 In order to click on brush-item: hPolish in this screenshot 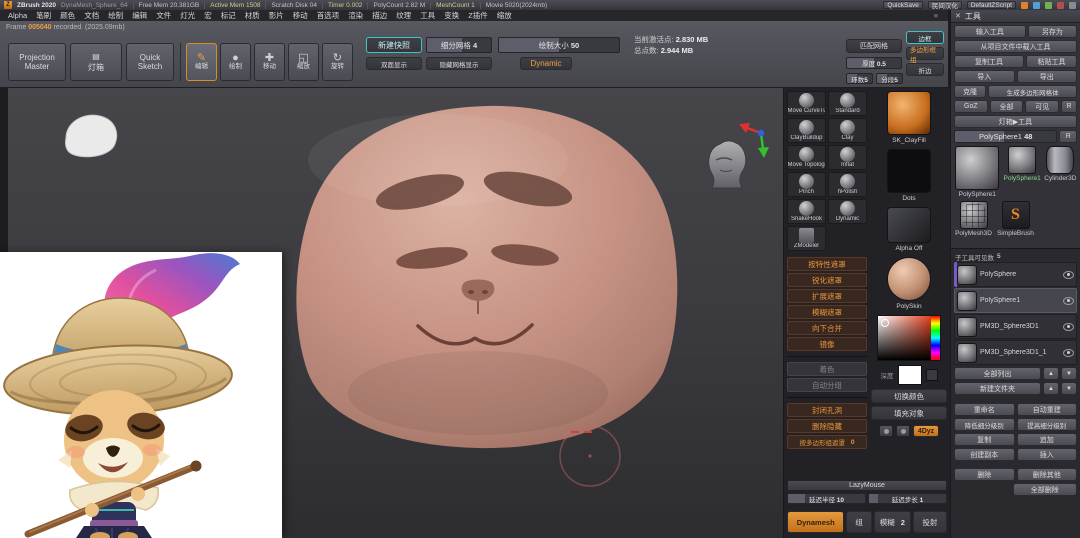, I will do `click(847, 184)`.